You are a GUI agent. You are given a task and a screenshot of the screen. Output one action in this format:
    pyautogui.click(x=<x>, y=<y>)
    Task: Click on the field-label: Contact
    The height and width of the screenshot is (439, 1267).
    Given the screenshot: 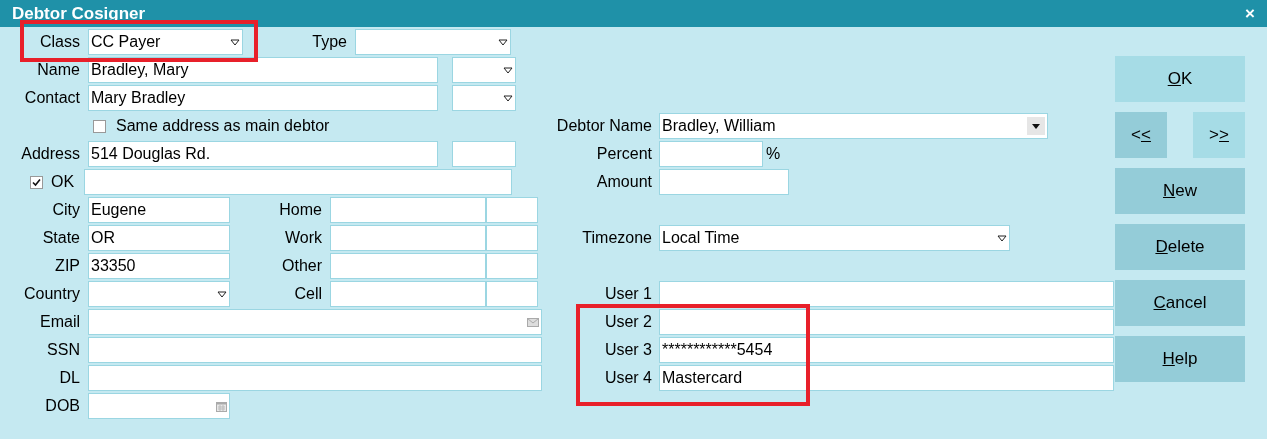 What is the action you would take?
    pyautogui.click(x=51, y=98)
    